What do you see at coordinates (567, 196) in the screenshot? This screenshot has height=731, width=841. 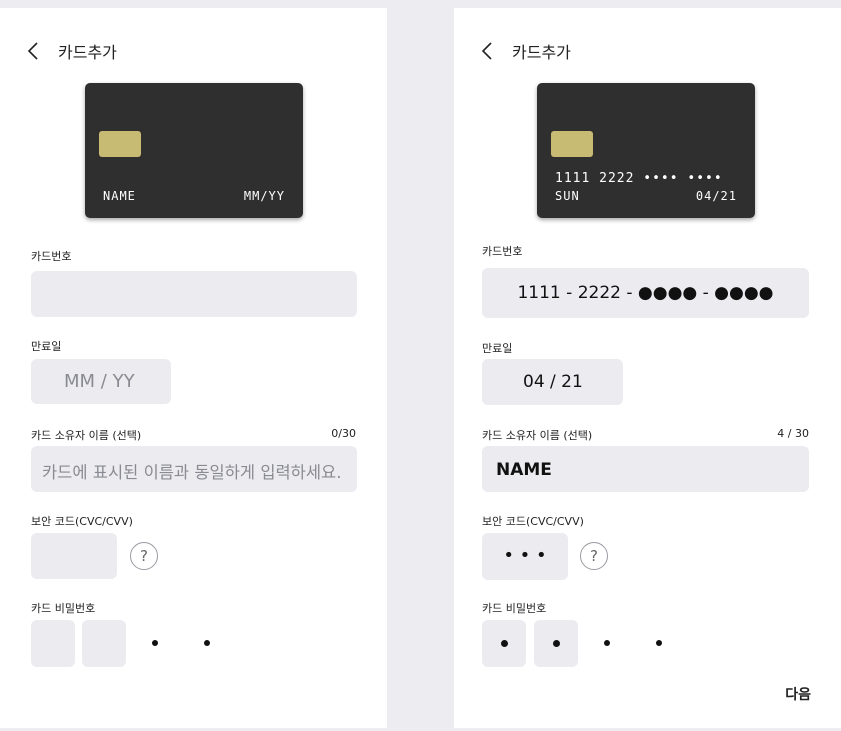 I see `card-name: SUN` at bounding box center [567, 196].